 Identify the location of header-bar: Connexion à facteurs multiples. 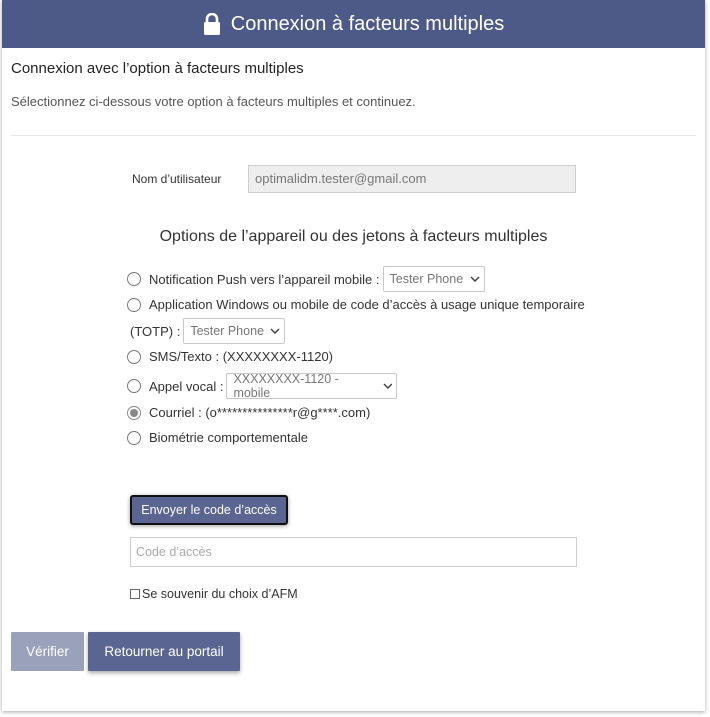
(353, 24).